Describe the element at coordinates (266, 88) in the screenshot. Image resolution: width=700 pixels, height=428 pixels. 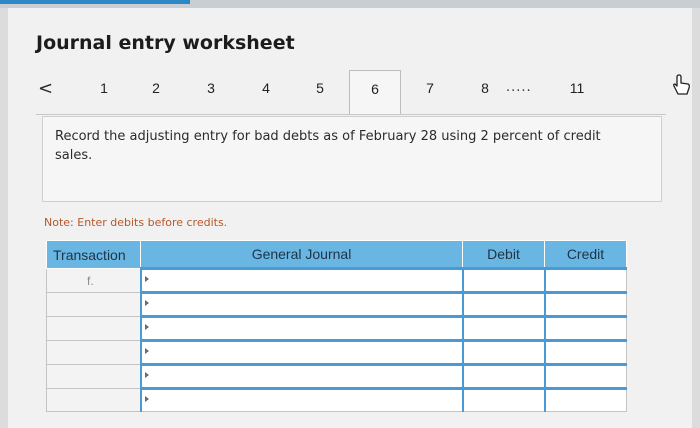
I see `tab-4: 4` at that location.